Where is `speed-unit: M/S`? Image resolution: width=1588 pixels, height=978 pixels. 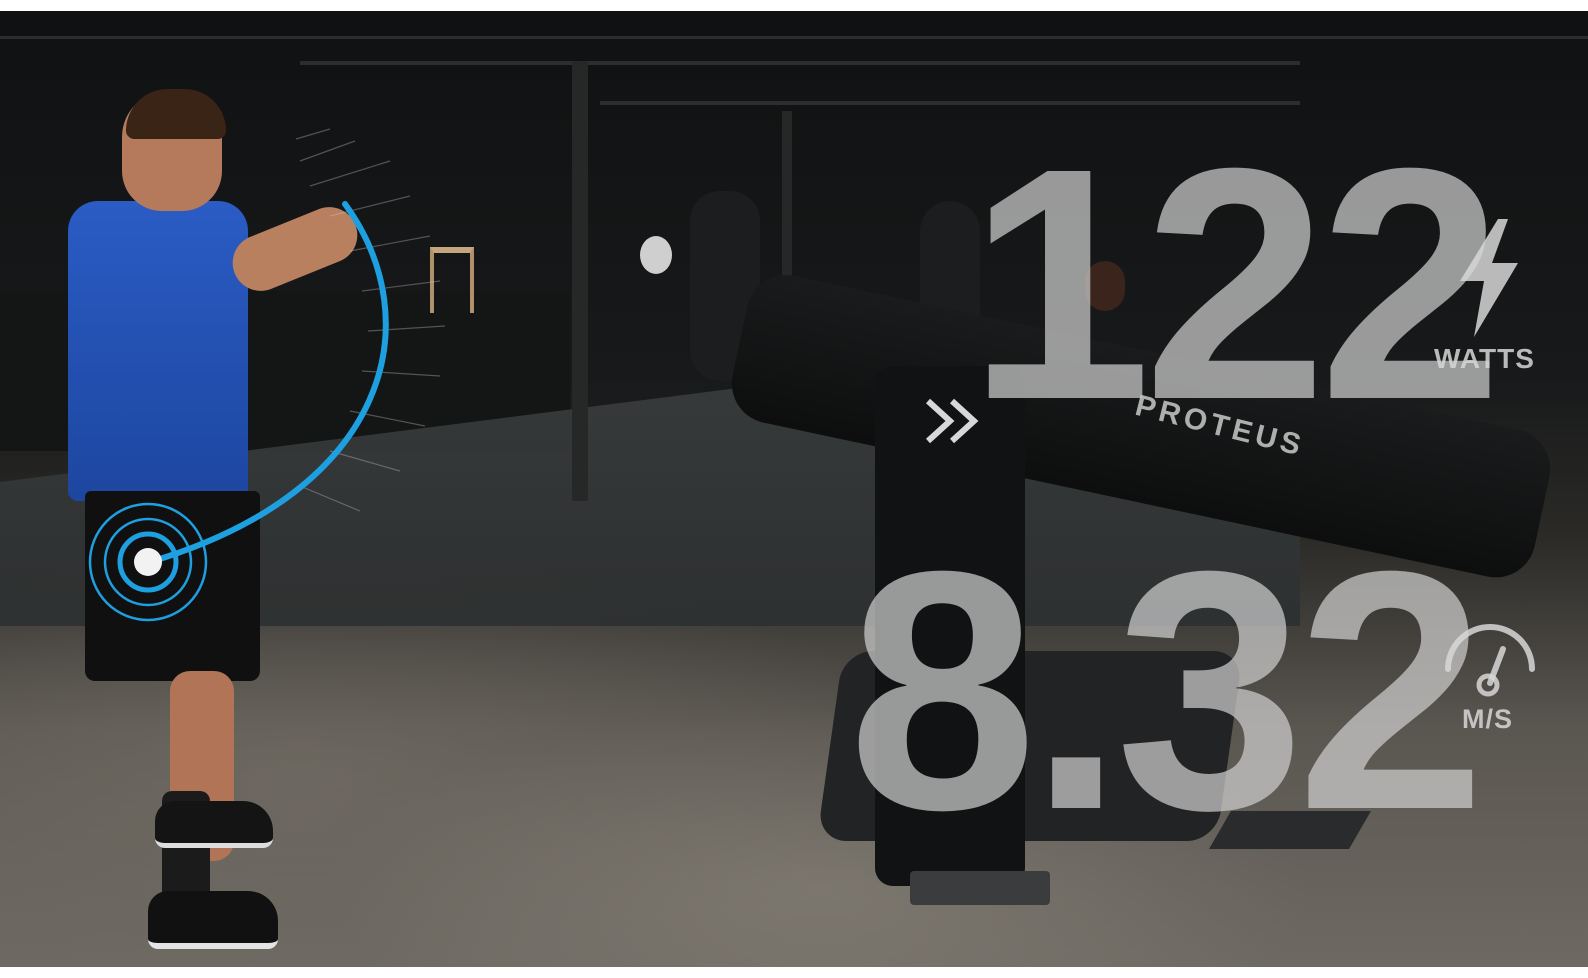
speed-unit: M/S is located at coordinates (1488, 719).